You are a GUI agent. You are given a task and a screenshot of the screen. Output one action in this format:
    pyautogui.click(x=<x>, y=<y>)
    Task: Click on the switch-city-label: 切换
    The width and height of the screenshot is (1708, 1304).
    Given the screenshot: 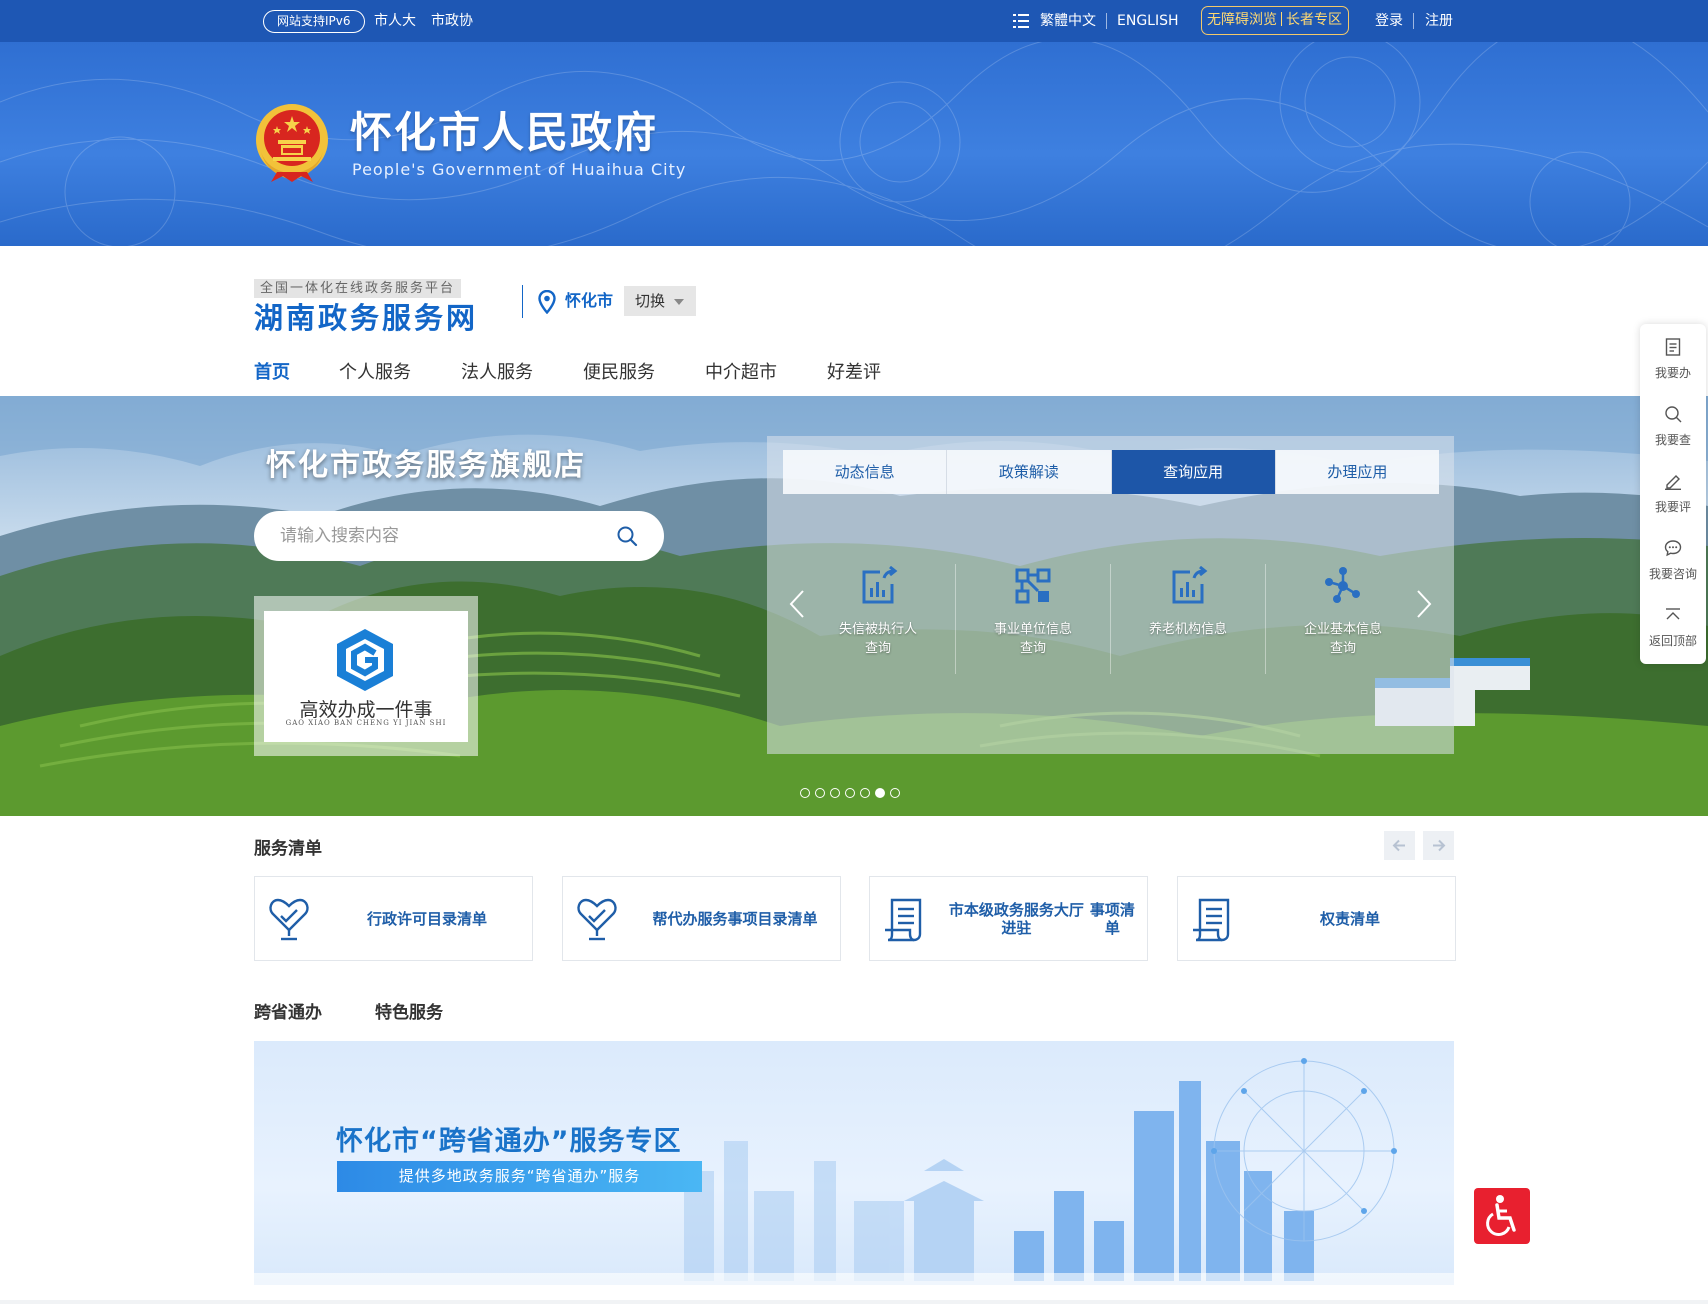 What is the action you would take?
    pyautogui.click(x=650, y=301)
    